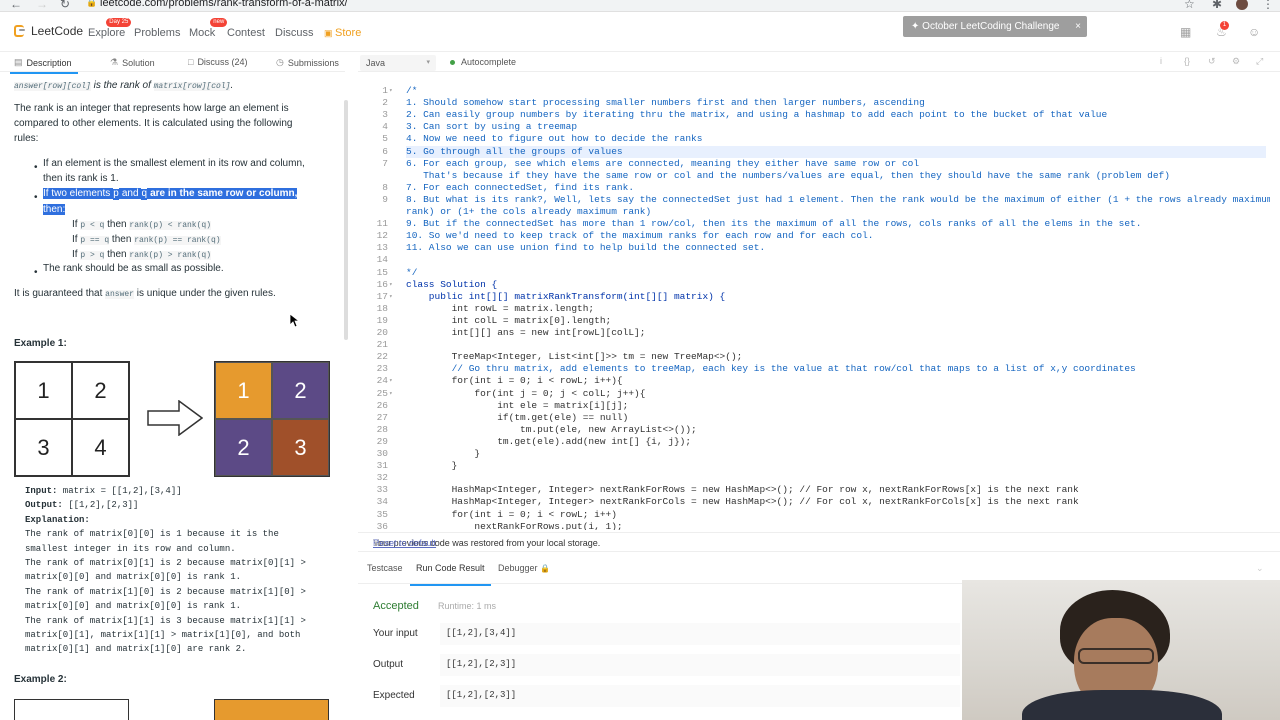  What do you see at coordinates (346, 220) in the screenshot?
I see `description-scrollbar` at bounding box center [346, 220].